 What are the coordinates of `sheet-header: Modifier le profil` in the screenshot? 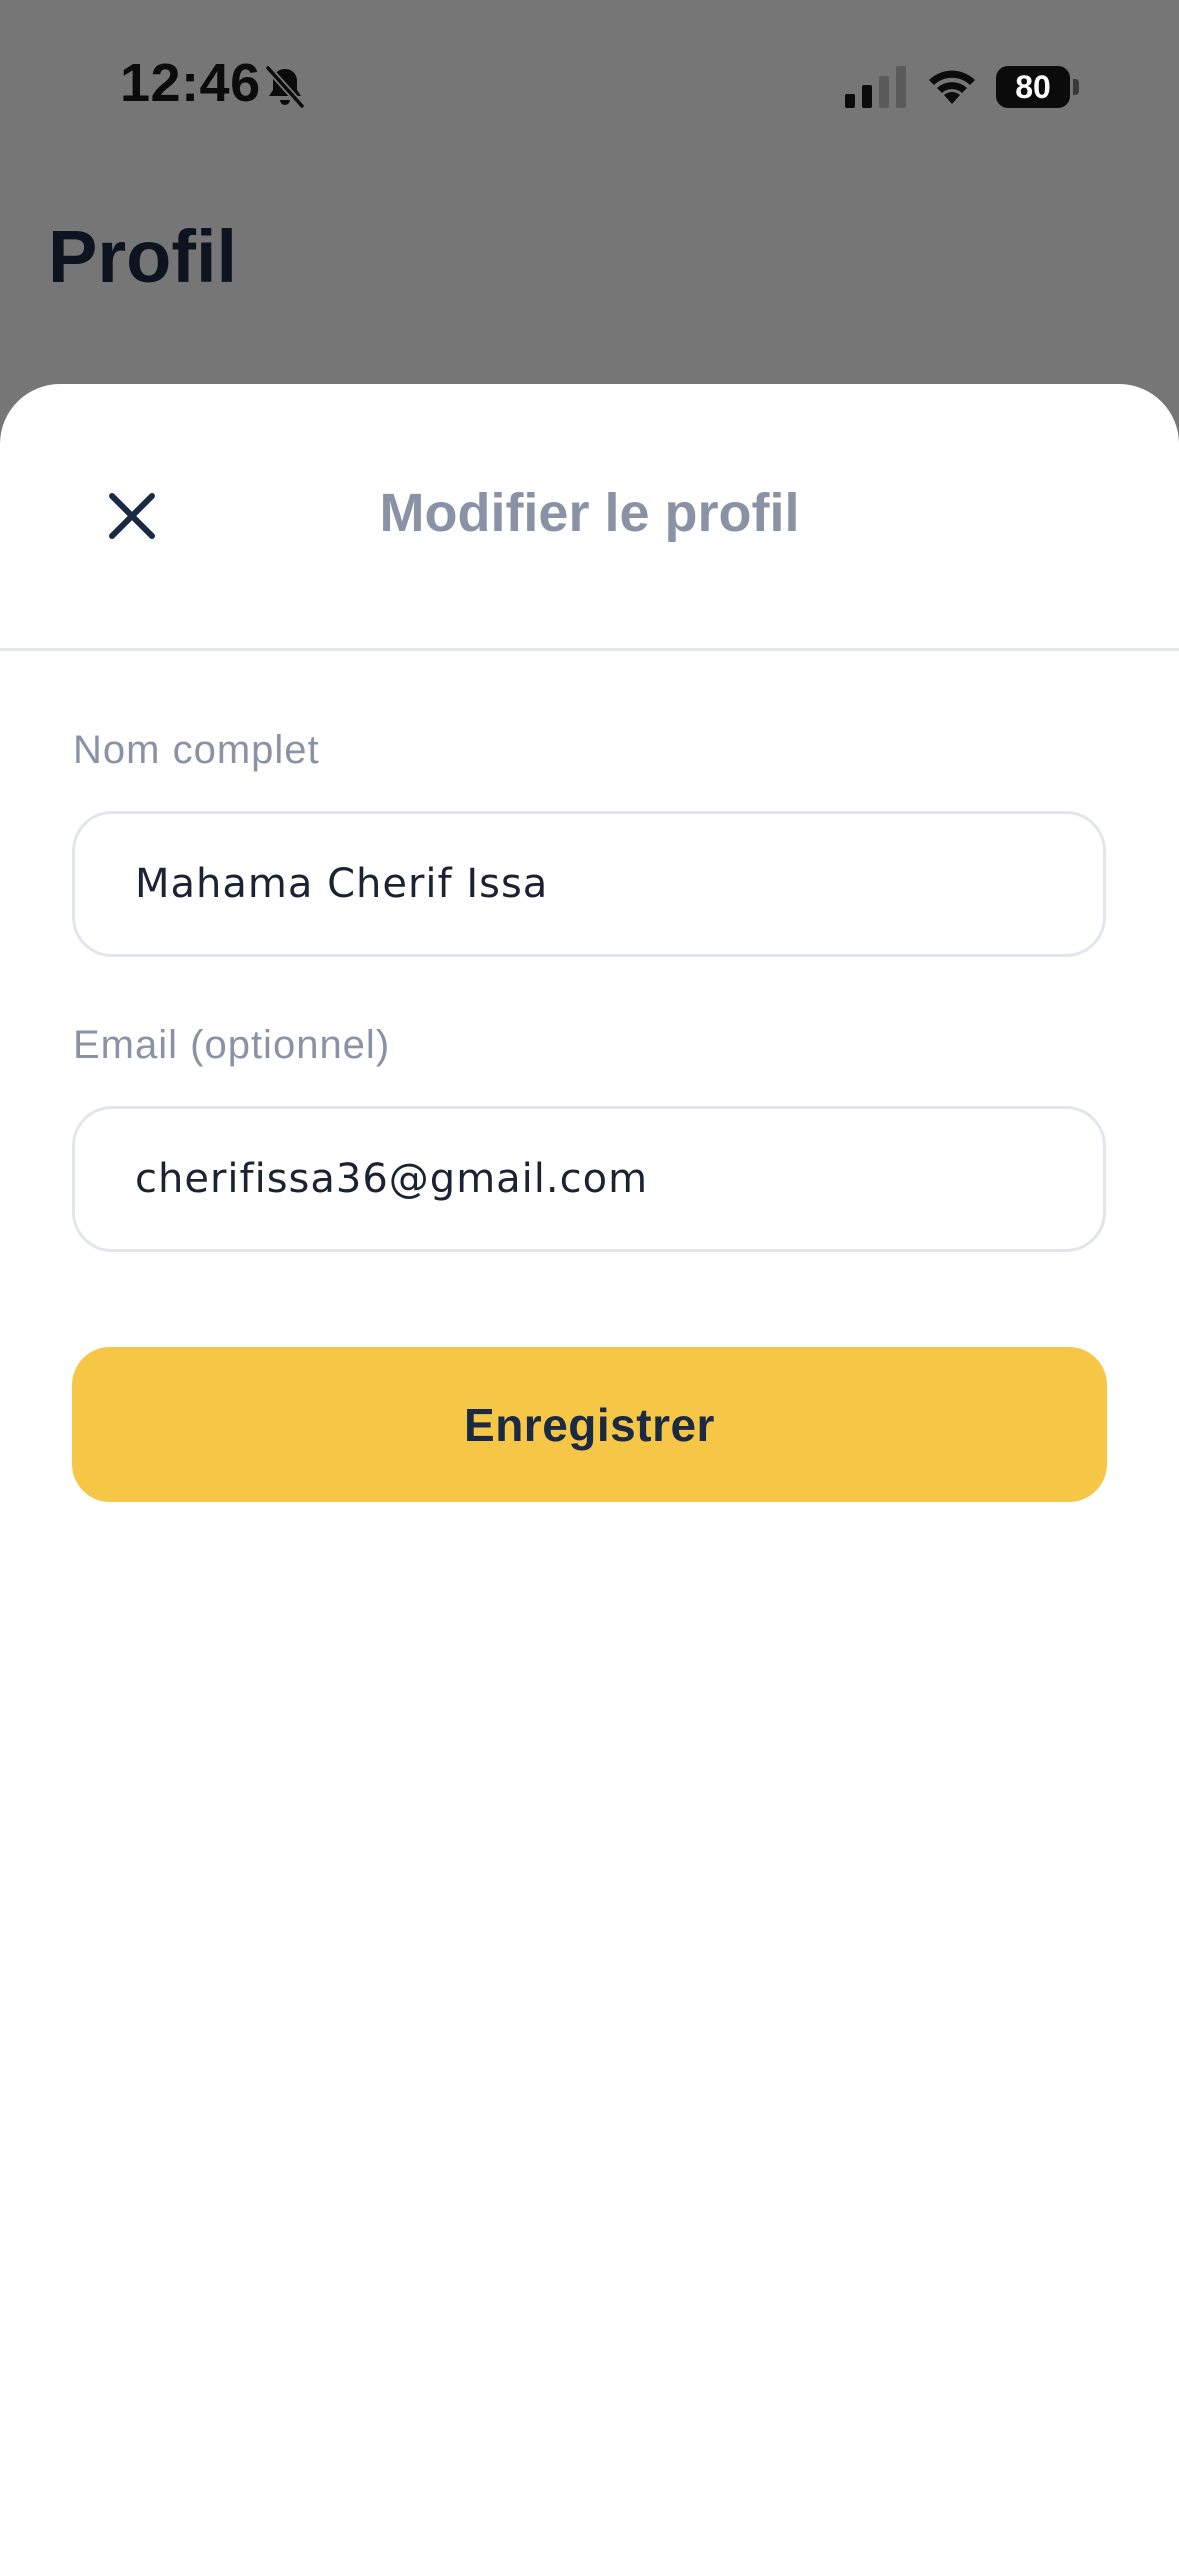 It's located at (589, 517).